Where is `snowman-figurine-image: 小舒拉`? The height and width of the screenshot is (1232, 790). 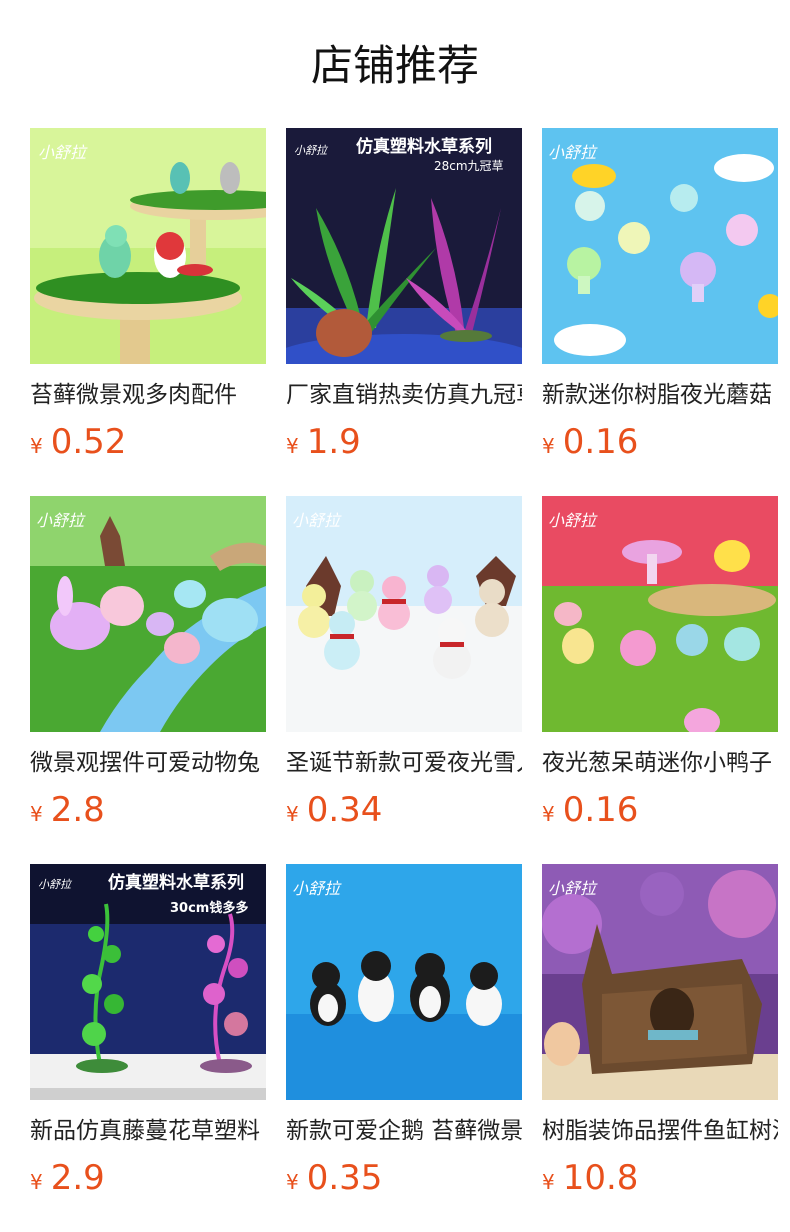
snowman-figurine-image: 小舒拉 is located at coordinates (404, 614).